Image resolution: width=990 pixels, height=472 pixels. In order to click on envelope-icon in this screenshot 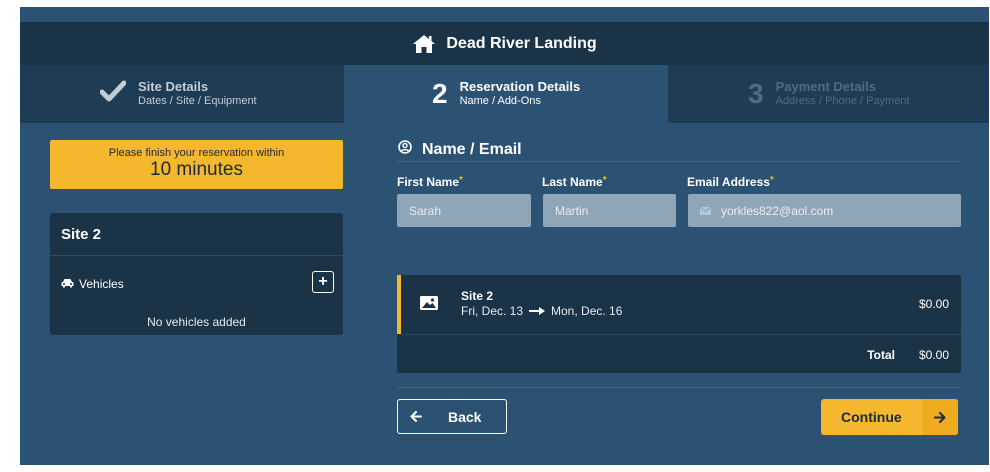, I will do `click(705, 211)`.